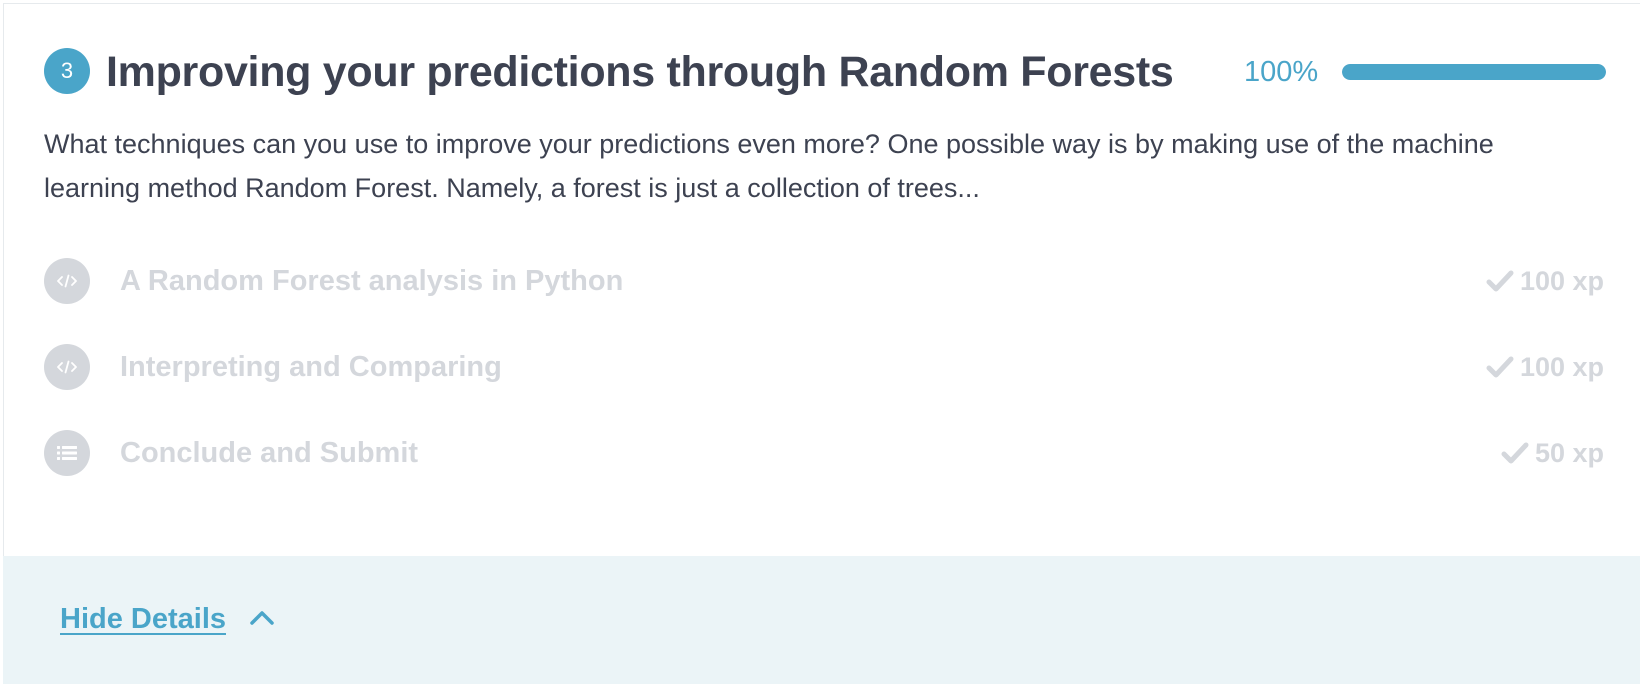 This screenshot has width=1640, height=684. What do you see at coordinates (143, 619) in the screenshot?
I see `hide-details-link: Hide Details` at bounding box center [143, 619].